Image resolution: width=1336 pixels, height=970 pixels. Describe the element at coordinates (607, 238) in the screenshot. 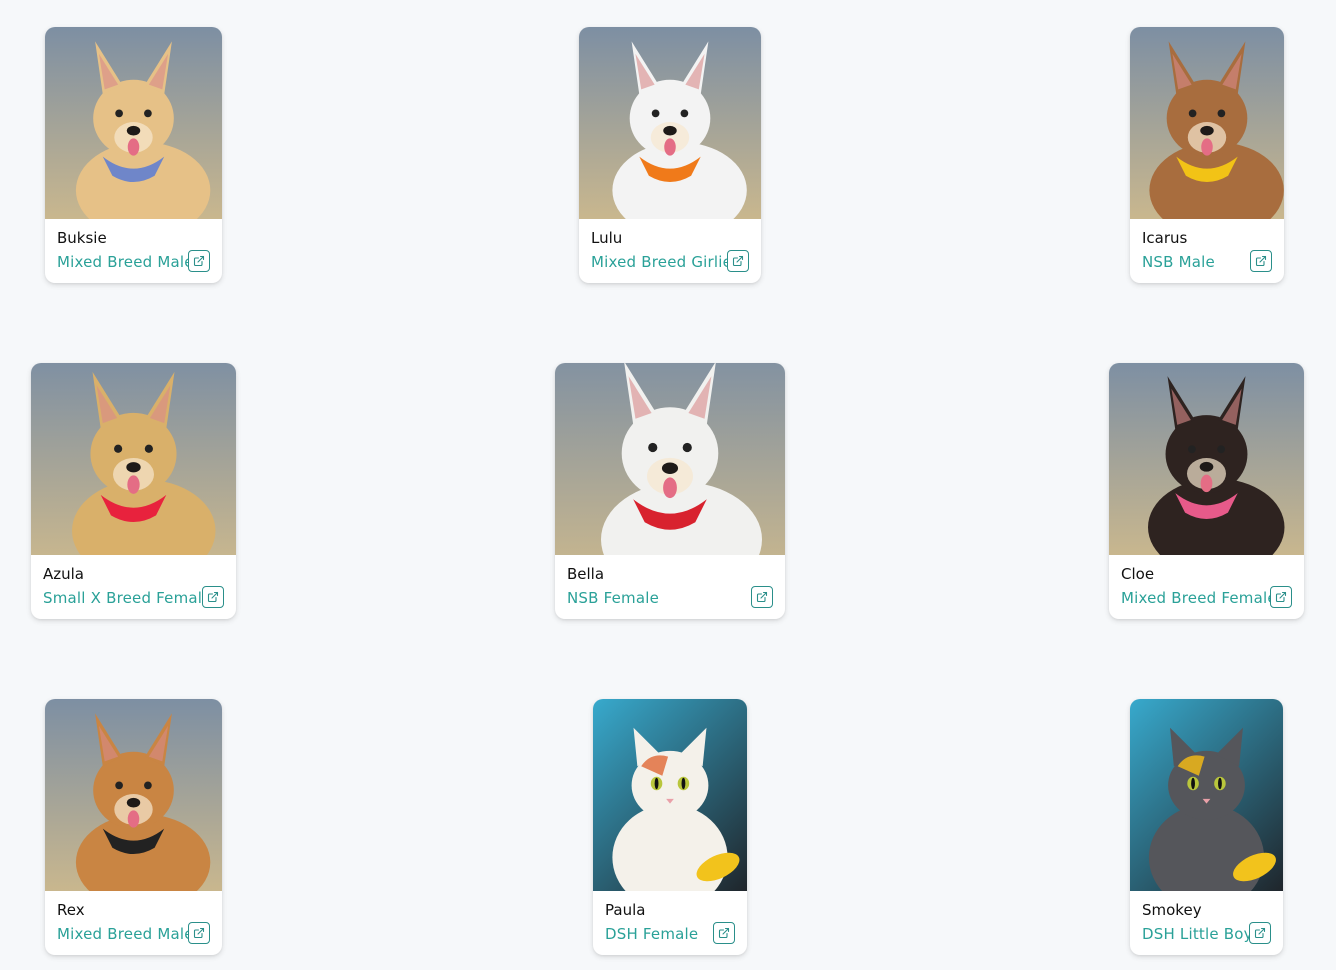

I see `pet-name: Lulu` at that location.